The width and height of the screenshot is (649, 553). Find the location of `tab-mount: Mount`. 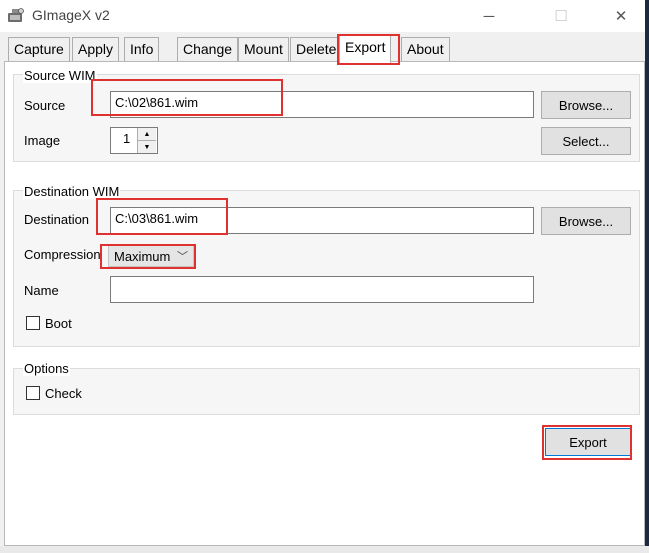

tab-mount: Mount is located at coordinates (263, 49).